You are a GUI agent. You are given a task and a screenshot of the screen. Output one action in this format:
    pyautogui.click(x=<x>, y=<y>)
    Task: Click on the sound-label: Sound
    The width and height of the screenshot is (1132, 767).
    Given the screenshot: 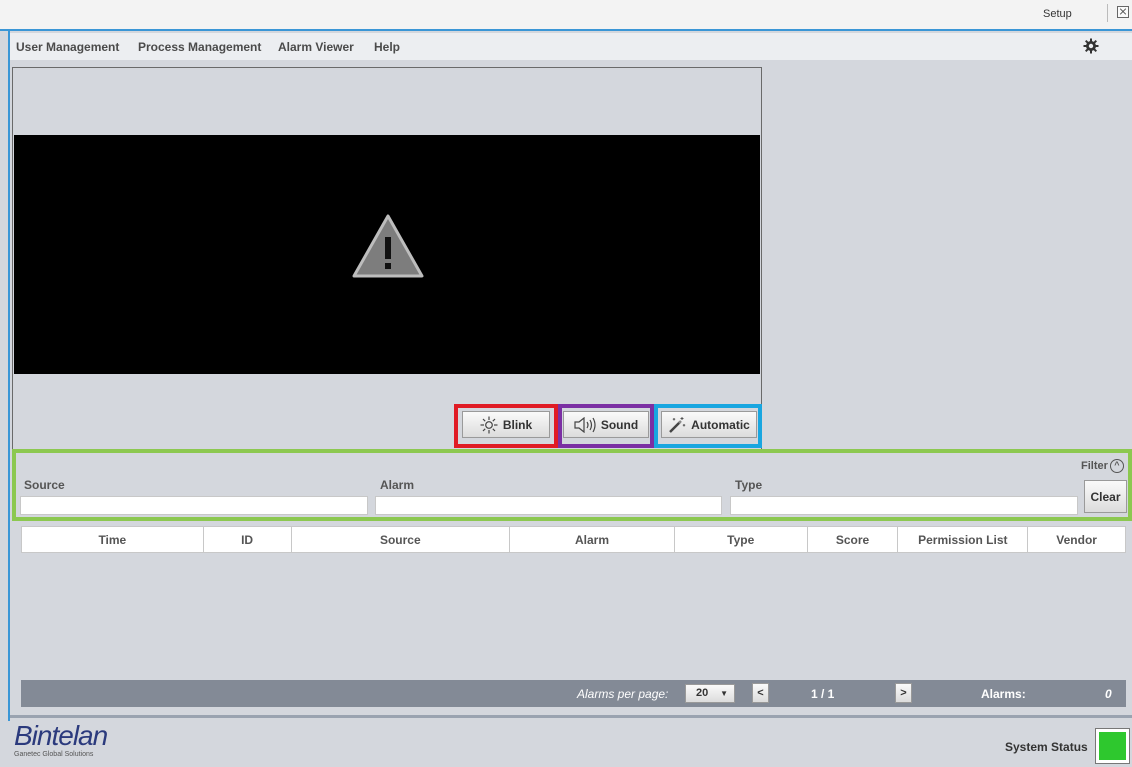 What is the action you would take?
    pyautogui.click(x=619, y=424)
    